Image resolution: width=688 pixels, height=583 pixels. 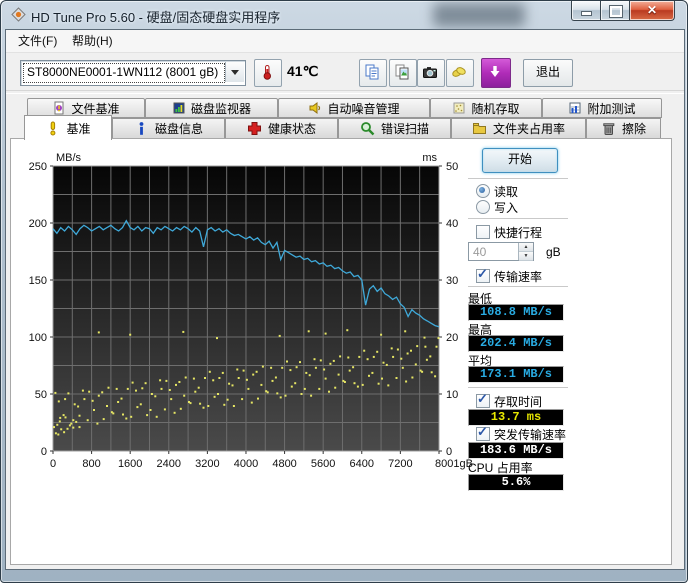 I want to click on erase-trash-icon, so click(x=609, y=129).